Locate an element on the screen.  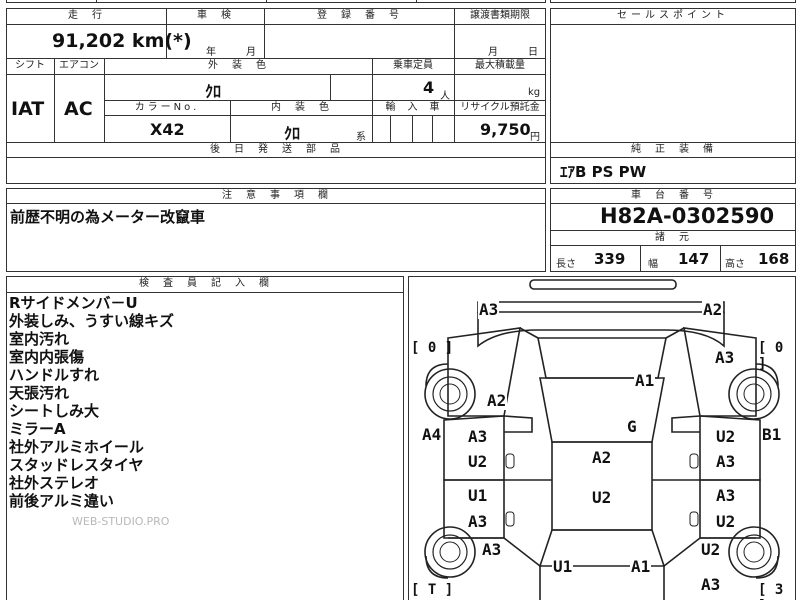
damage-code: B1 is located at coordinates (772, 434).